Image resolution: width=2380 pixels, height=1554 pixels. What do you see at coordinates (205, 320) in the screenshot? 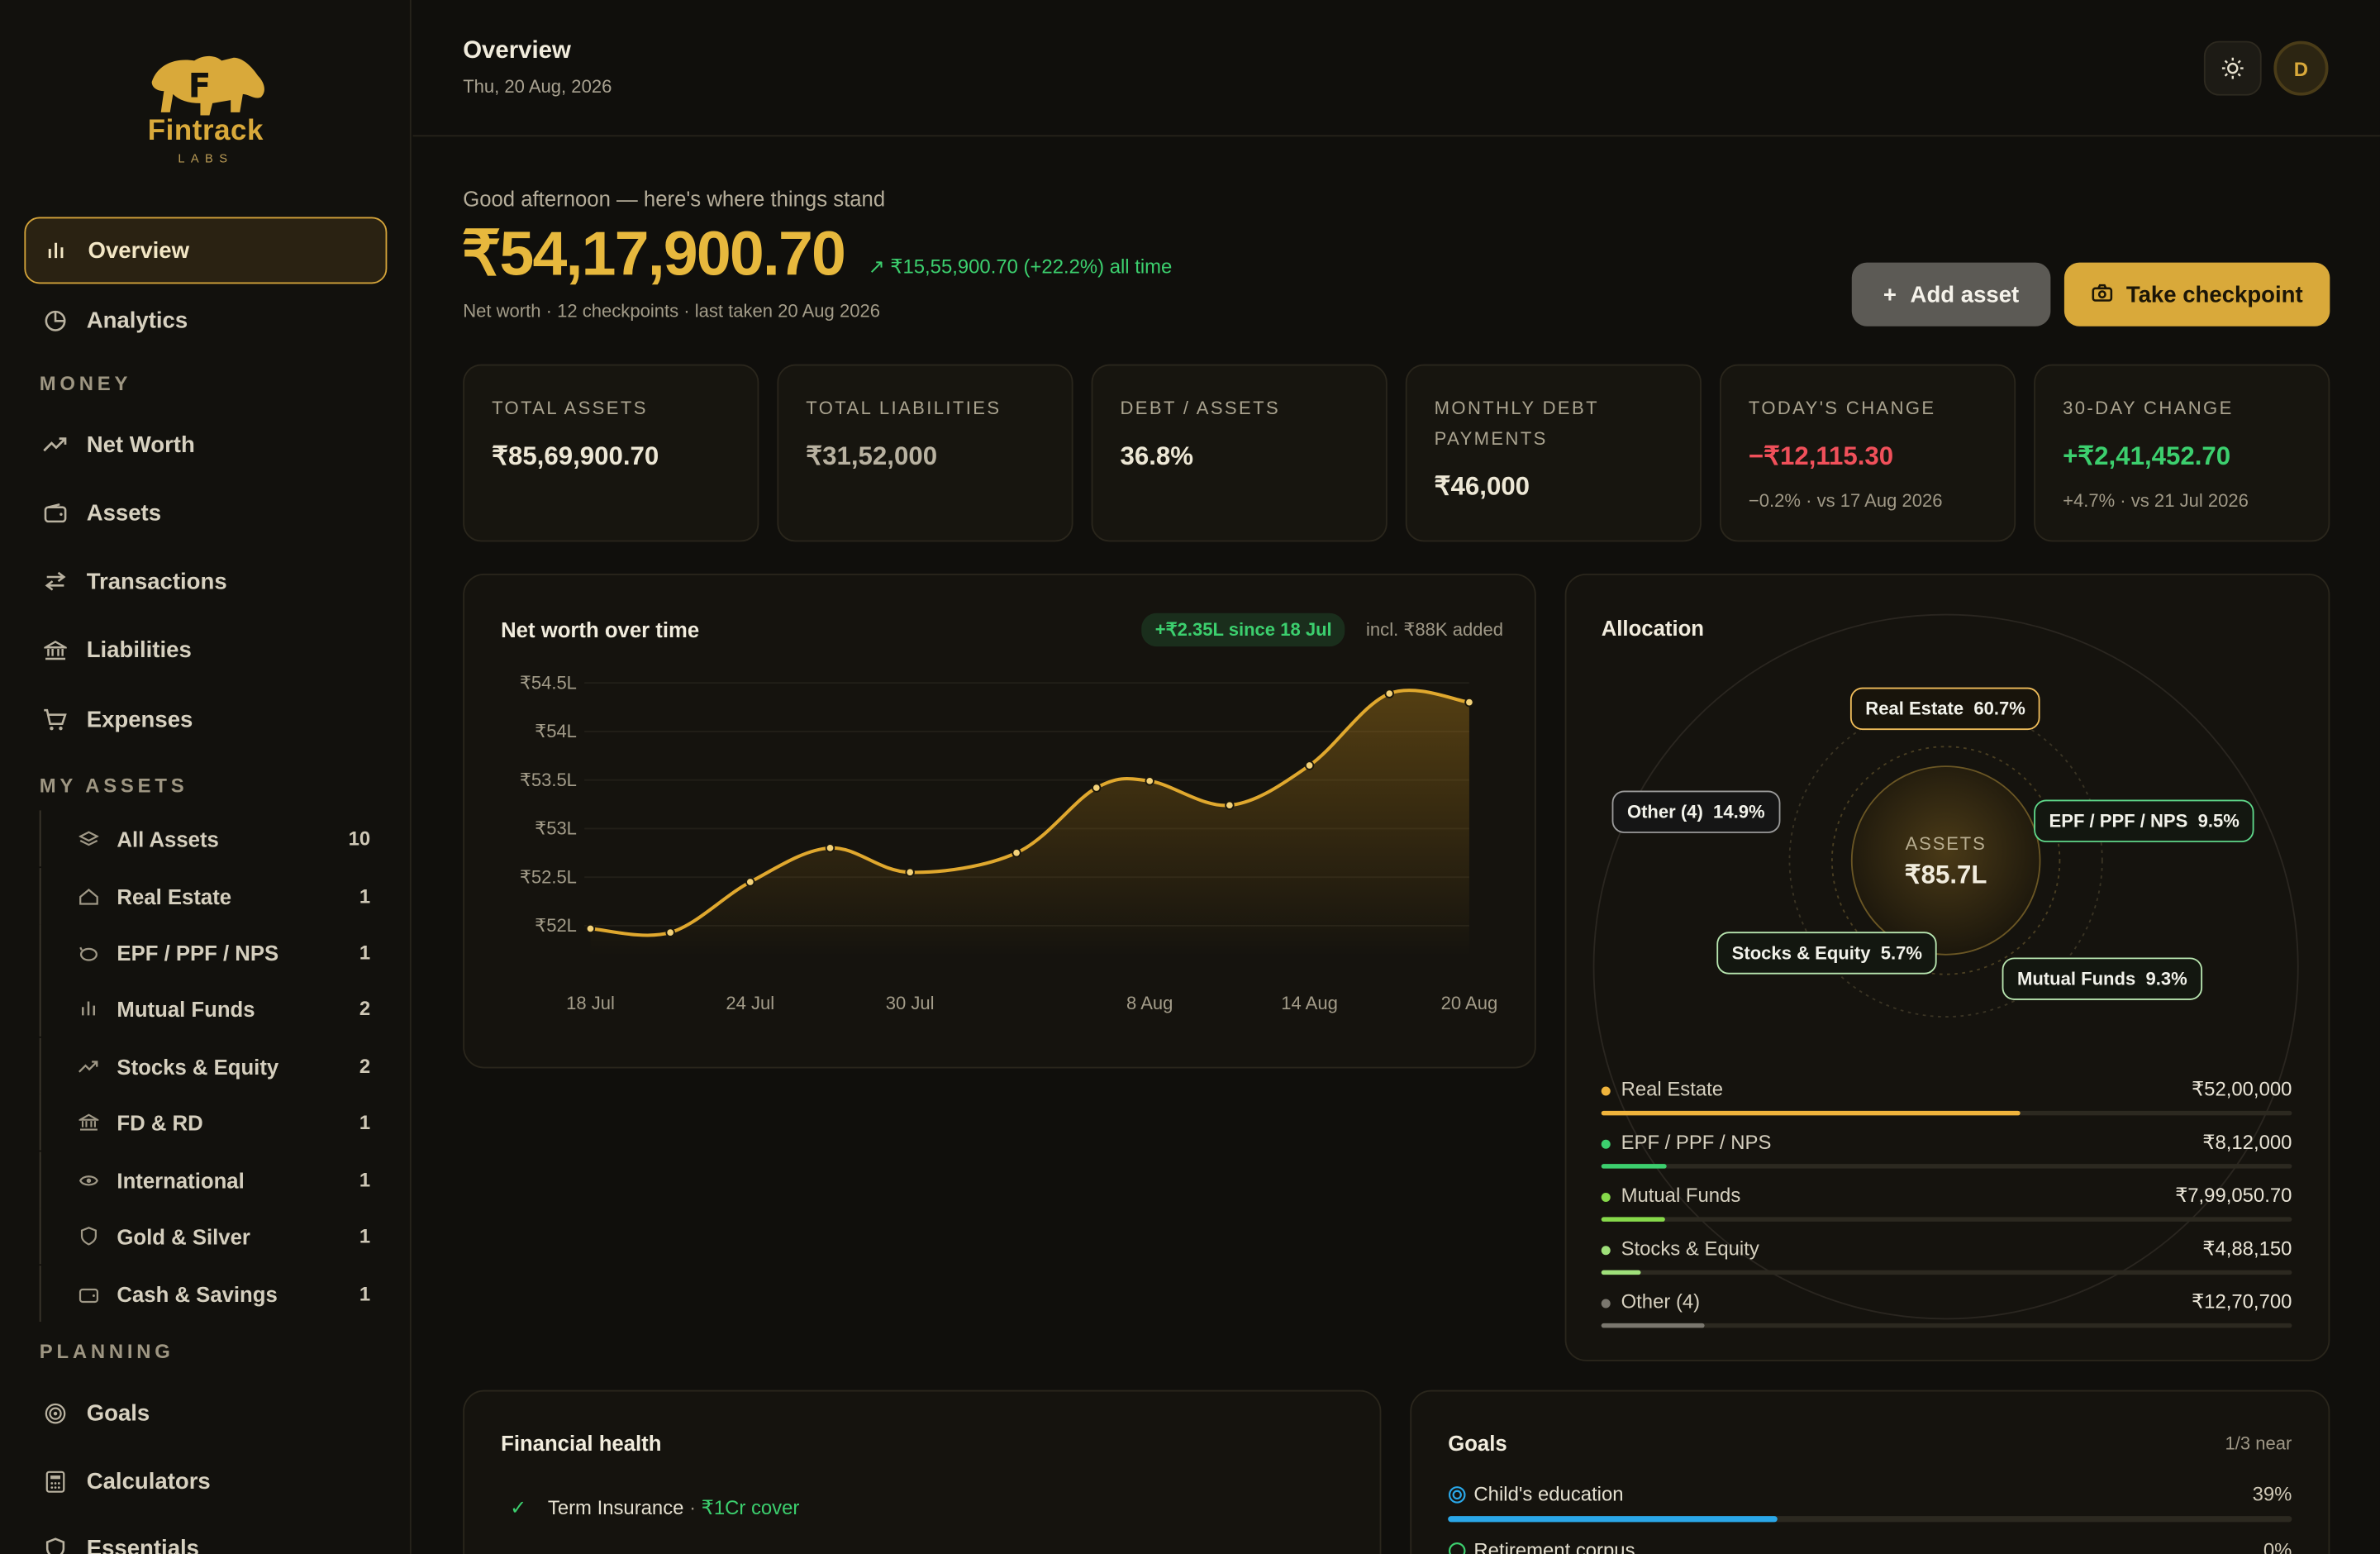
I see `sidebar-item-analytics: Analytics` at bounding box center [205, 320].